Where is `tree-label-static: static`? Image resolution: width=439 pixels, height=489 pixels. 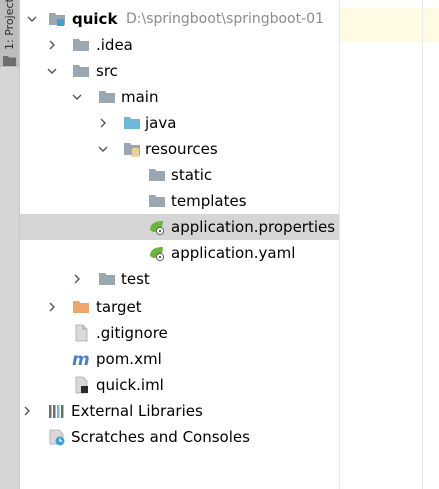
tree-label-static: static is located at coordinates (192, 175).